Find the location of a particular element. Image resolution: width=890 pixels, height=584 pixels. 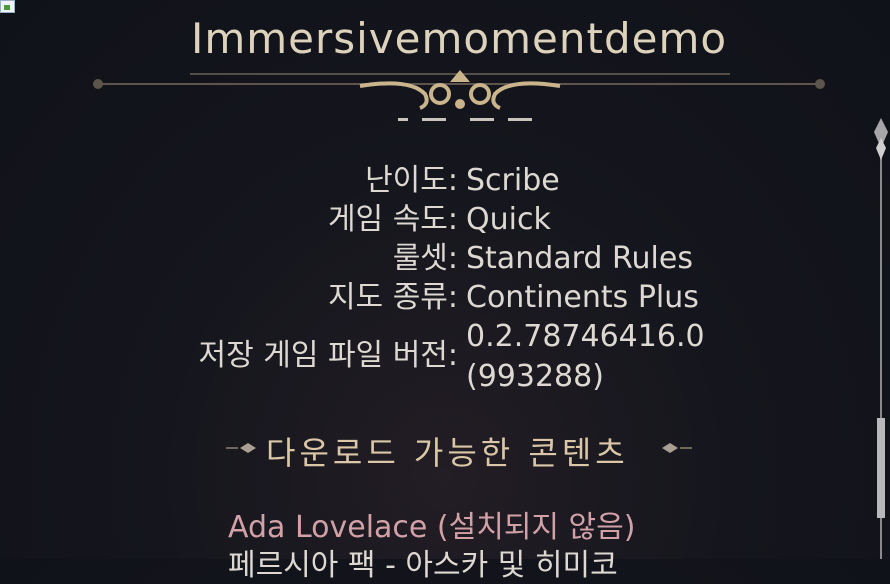

detail-value: Standard Rules is located at coordinates (579, 258).